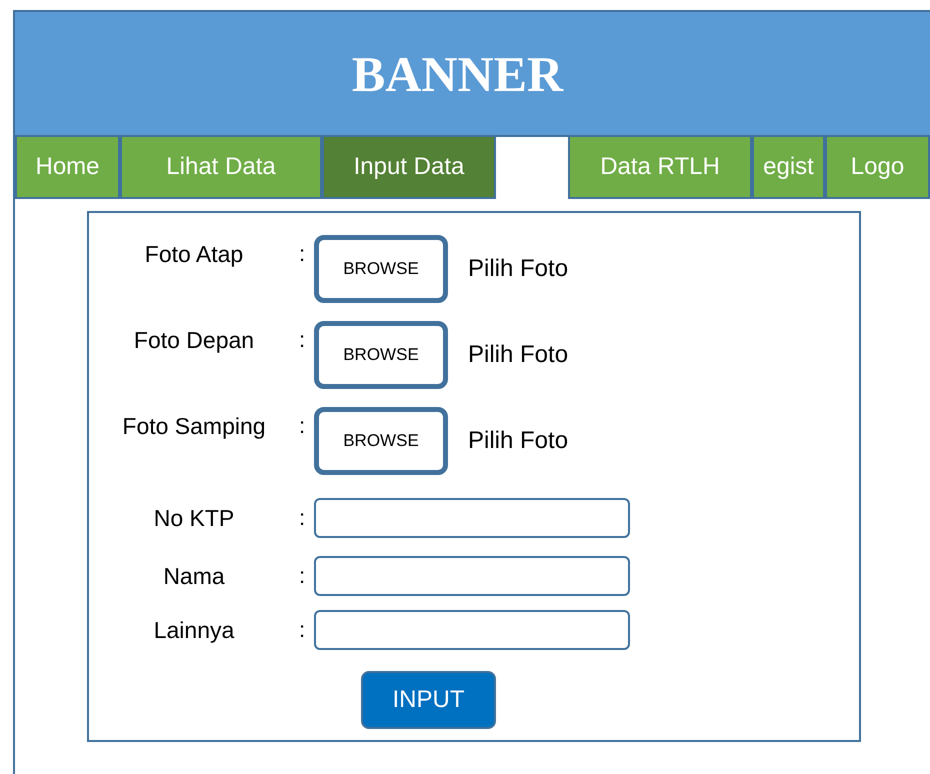 Image resolution: width=930 pixels, height=774 pixels. I want to click on field-label: Foto Atap, so click(194, 254).